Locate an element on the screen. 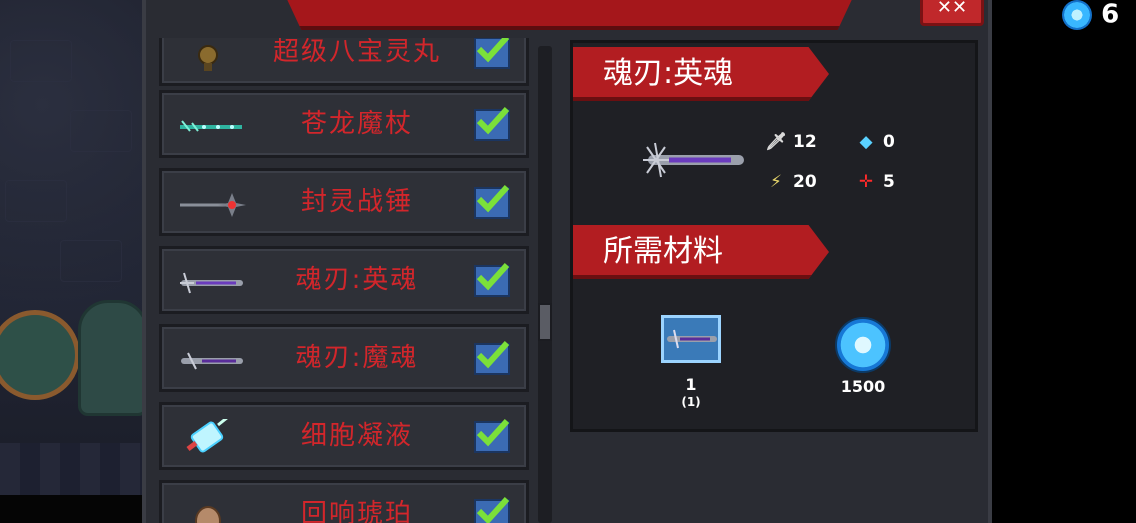 The height and width of the screenshot is (523, 1136). list-item: 苍龙魔杖 is located at coordinates (344, 124).